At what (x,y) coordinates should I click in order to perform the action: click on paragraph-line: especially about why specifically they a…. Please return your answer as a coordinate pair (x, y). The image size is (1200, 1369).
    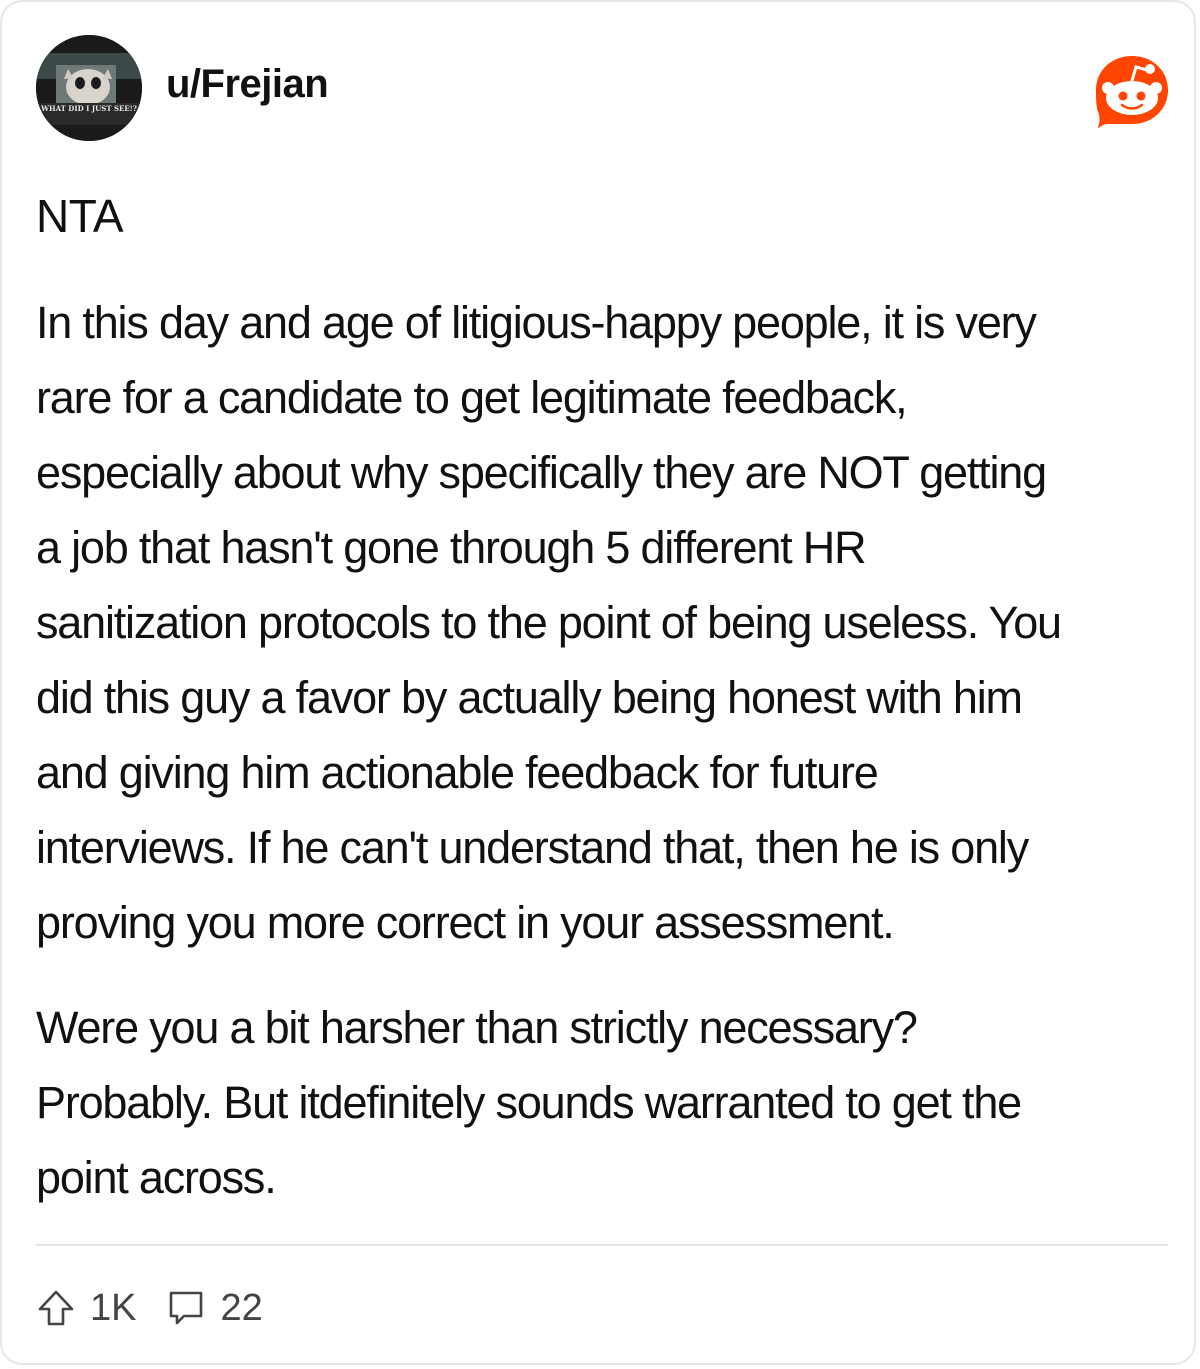
    Looking at the image, I should click on (541, 472).